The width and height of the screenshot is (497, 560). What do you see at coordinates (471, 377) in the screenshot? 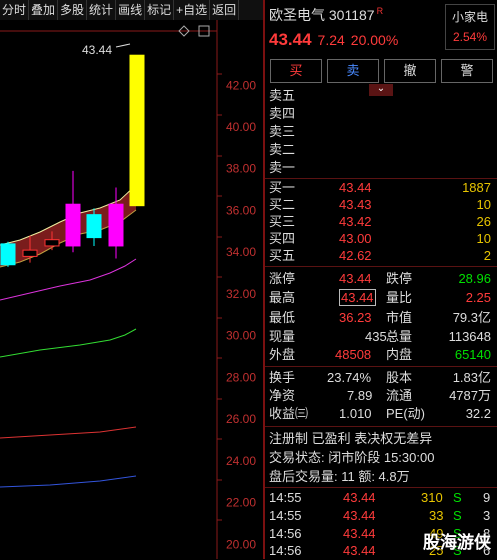
I see `share-capital-value: 1.83亿` at bounding box center [471, 377].